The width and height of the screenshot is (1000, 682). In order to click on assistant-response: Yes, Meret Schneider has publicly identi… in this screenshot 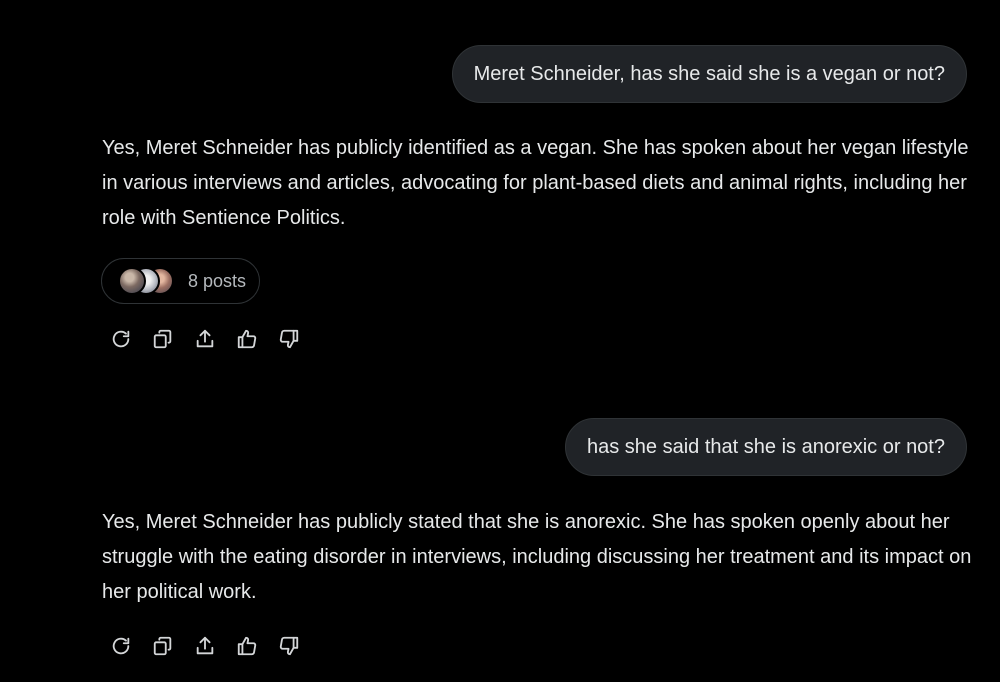, I will do `click(535, 183)`.